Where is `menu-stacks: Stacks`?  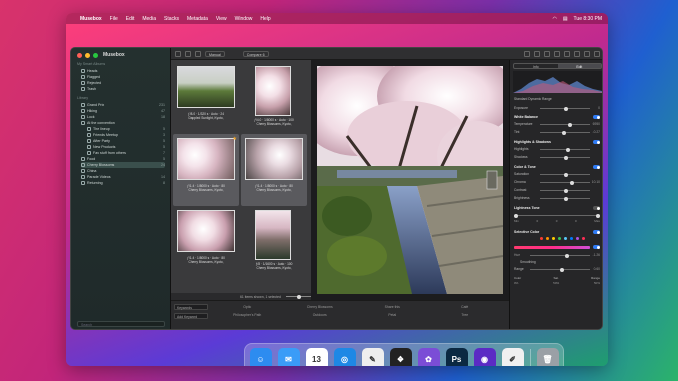 menu-stacks: Stacks is located at coordinates (171, 19).